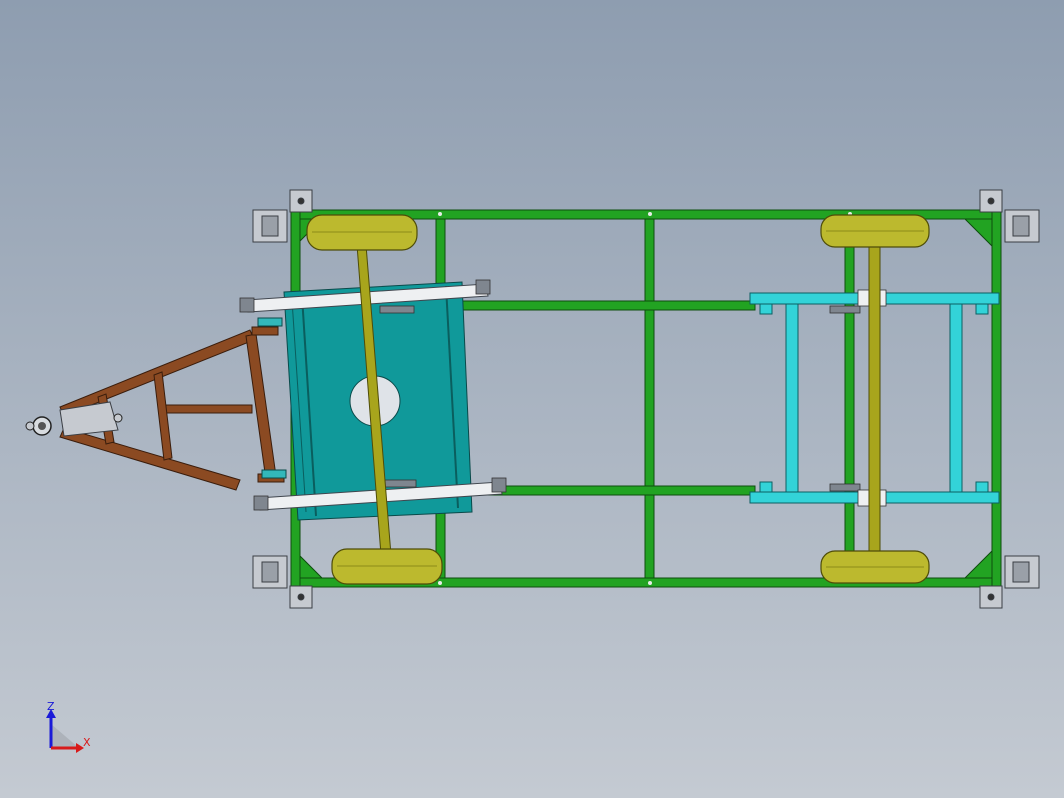 This screenshot has width=1064, height=798. Describe the element at coordinates (87, 742) in the screenshot. I see `x-axis-label: X` at that location.